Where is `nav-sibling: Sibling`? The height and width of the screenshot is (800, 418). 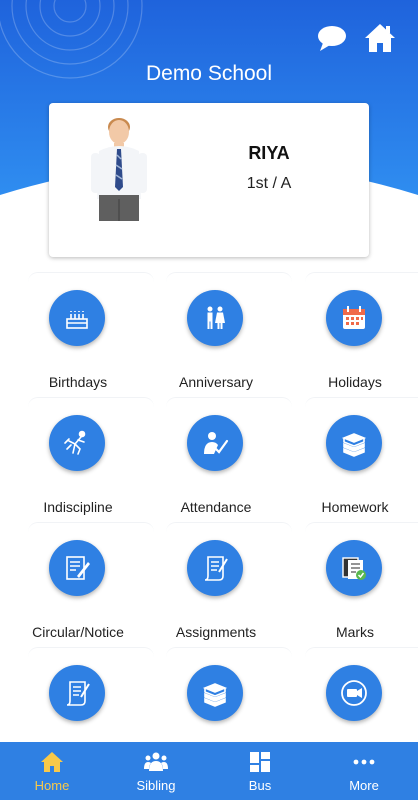 nav-sibling: Sibling is located at coordinates (156, 771).